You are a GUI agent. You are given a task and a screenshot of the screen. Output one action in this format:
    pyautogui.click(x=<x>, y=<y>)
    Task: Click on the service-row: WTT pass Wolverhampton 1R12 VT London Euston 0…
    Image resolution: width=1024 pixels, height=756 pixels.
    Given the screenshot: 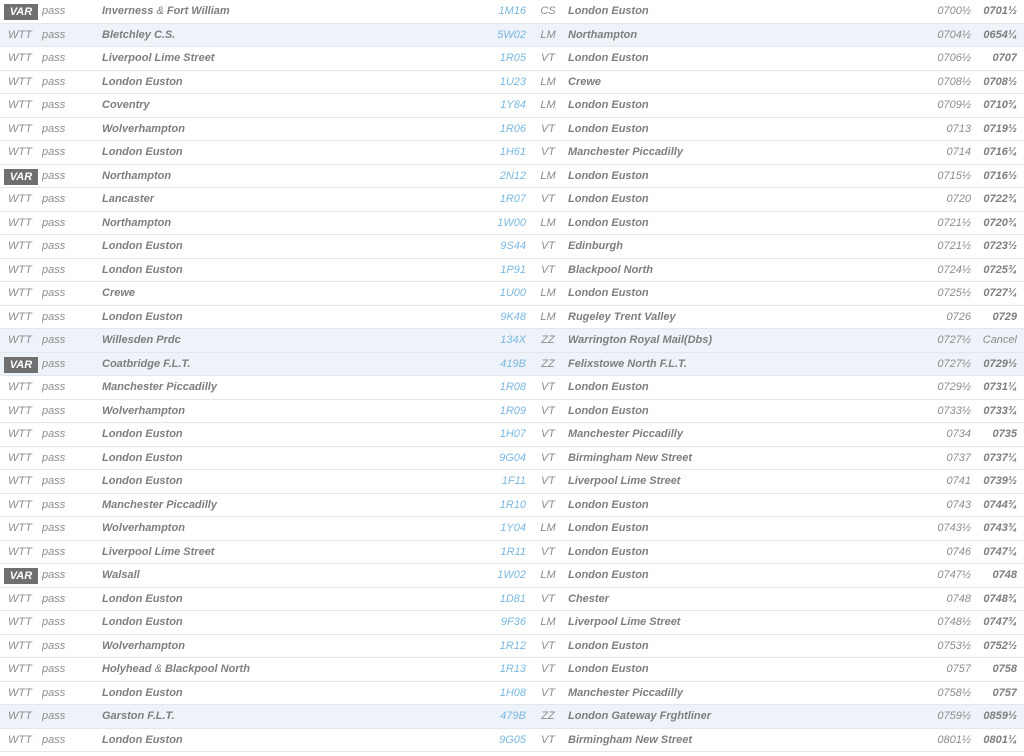 What is the action you would take?
    pyautogui.click(x=512, y=646)
    